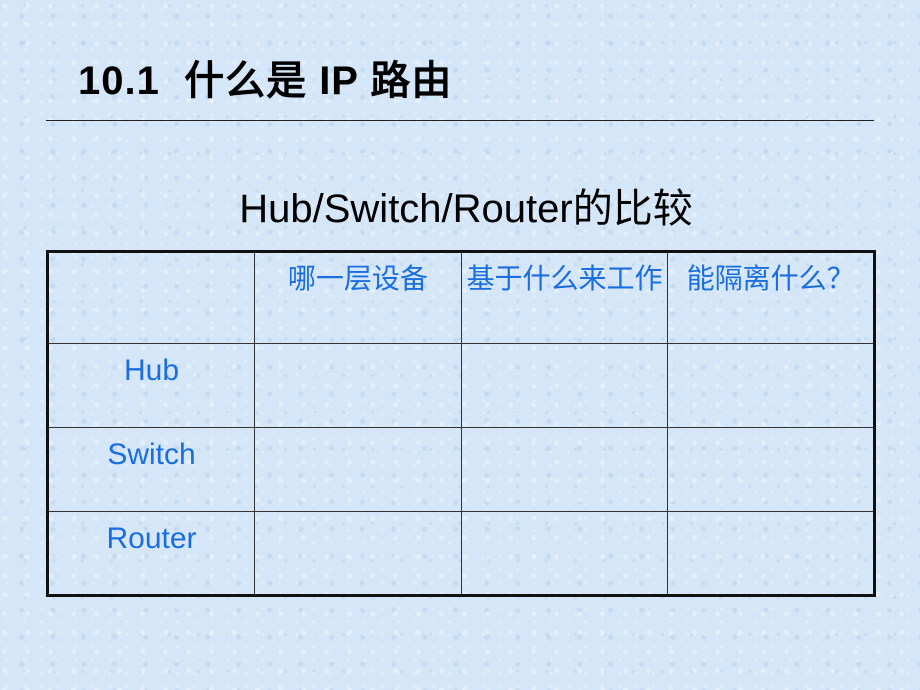 This screenshot has width=920, height=690. I want to click on table-row: Switch, so click(461, 469).